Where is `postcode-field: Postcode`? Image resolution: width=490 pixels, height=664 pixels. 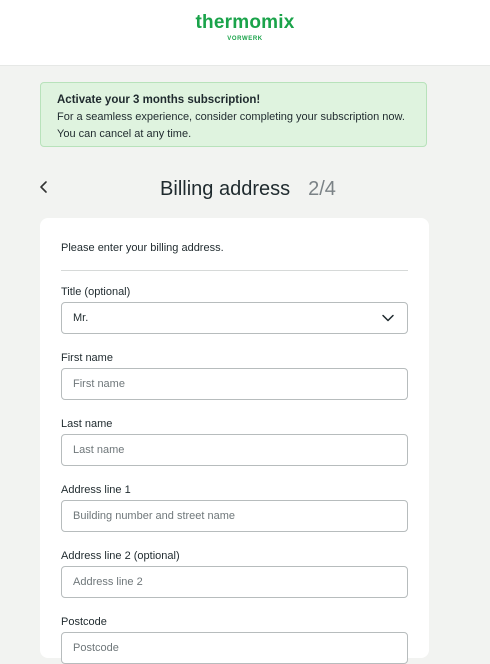
postcode-field: Postcode is located at coordinates (234, 639).